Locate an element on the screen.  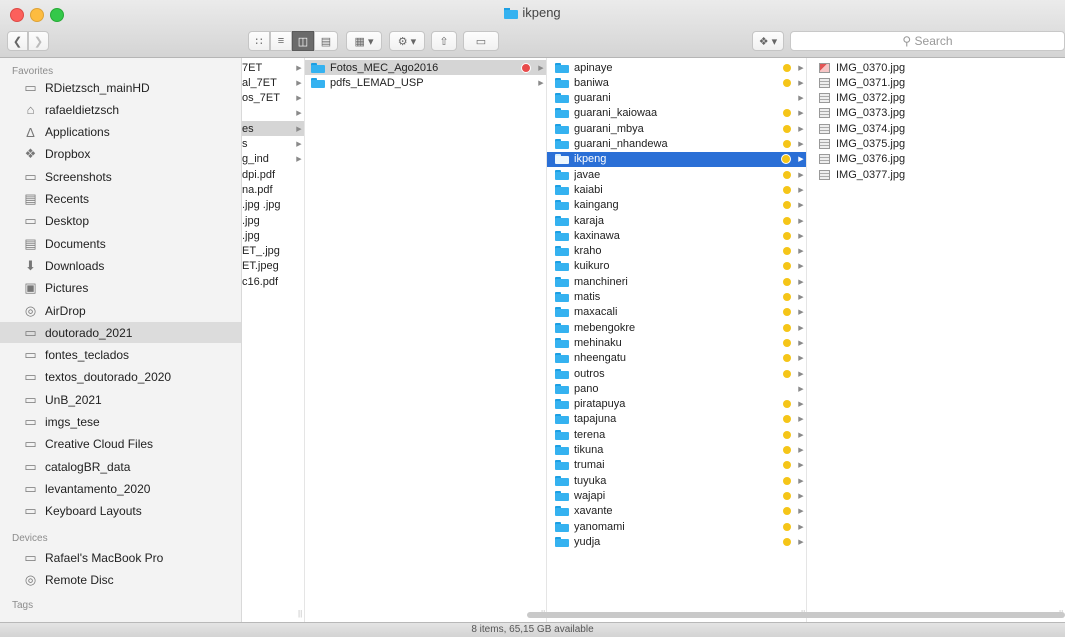
folder-row: guarani_kaiowaa ▶ is located at coordinates (676, 113).